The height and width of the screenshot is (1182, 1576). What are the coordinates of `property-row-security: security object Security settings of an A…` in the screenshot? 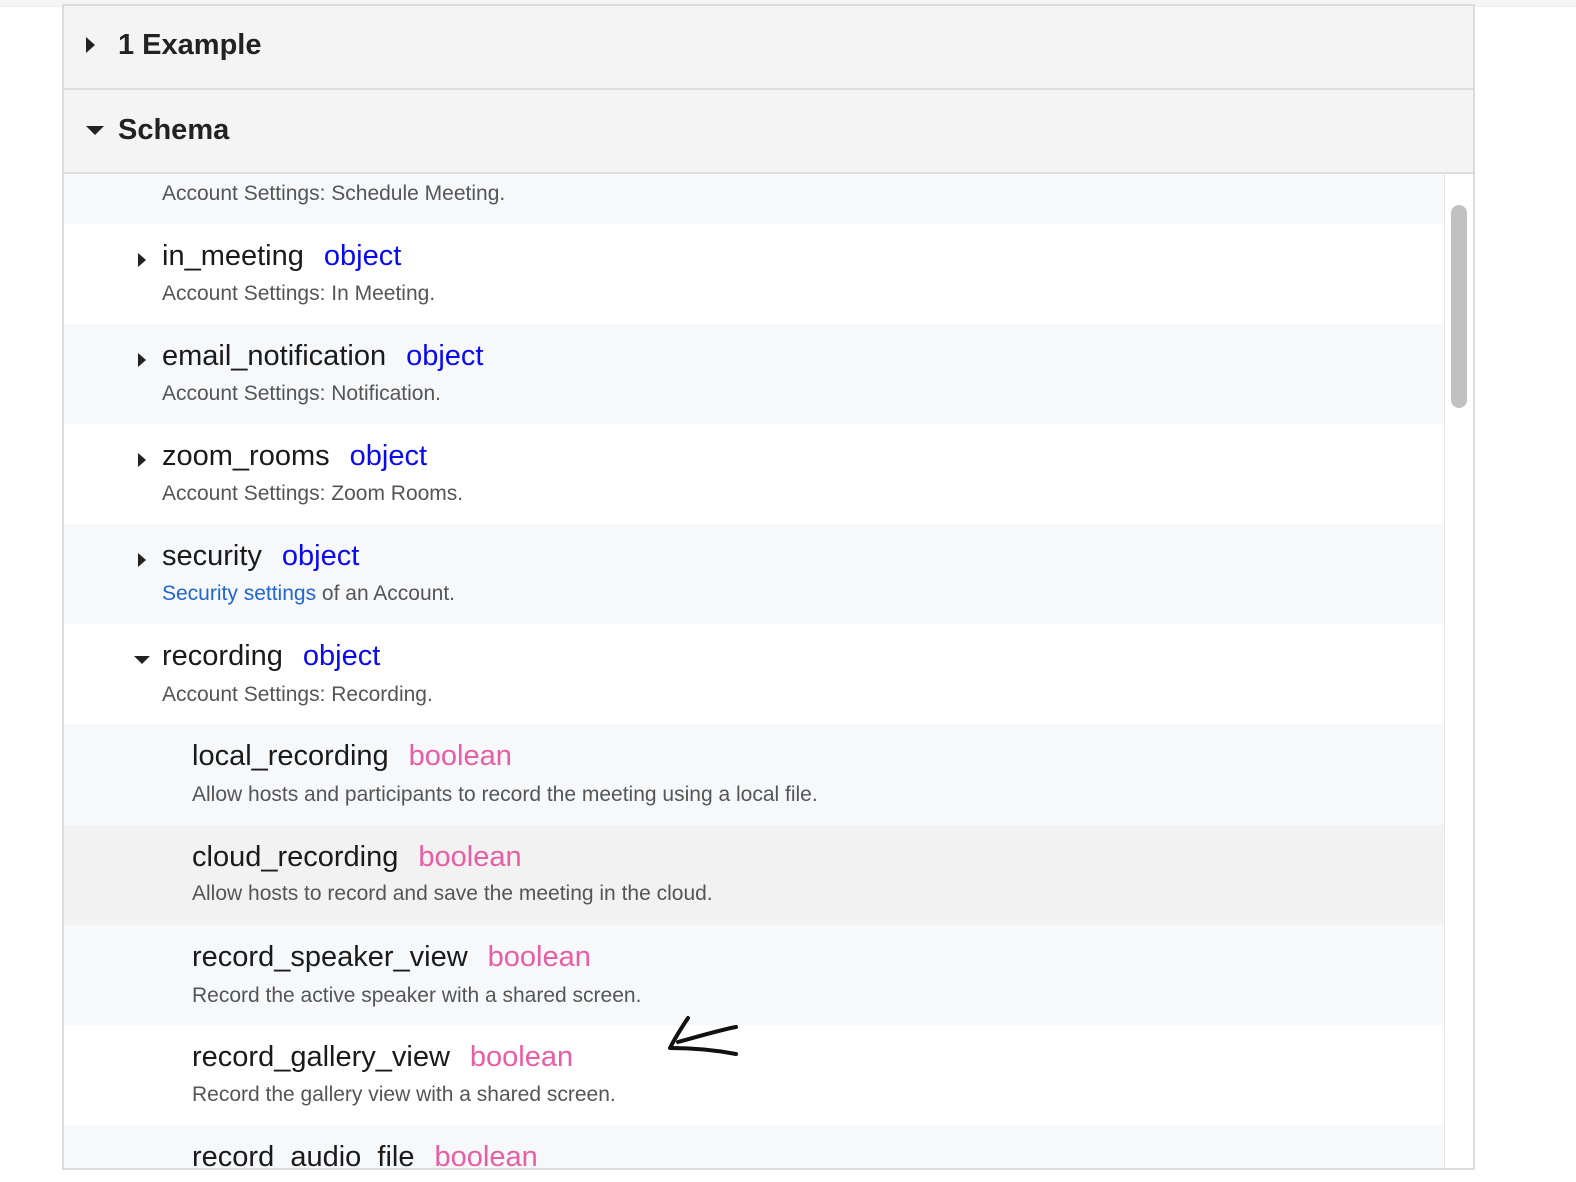 It's located at (754, 574).